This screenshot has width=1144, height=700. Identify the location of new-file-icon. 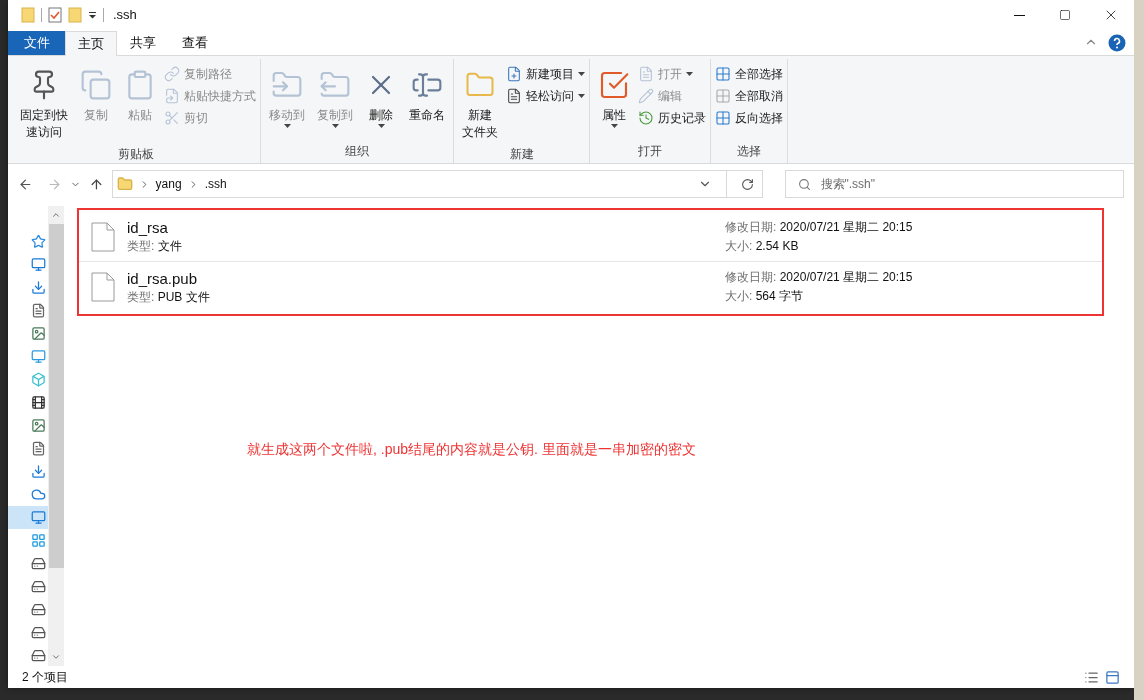
(514, 74).